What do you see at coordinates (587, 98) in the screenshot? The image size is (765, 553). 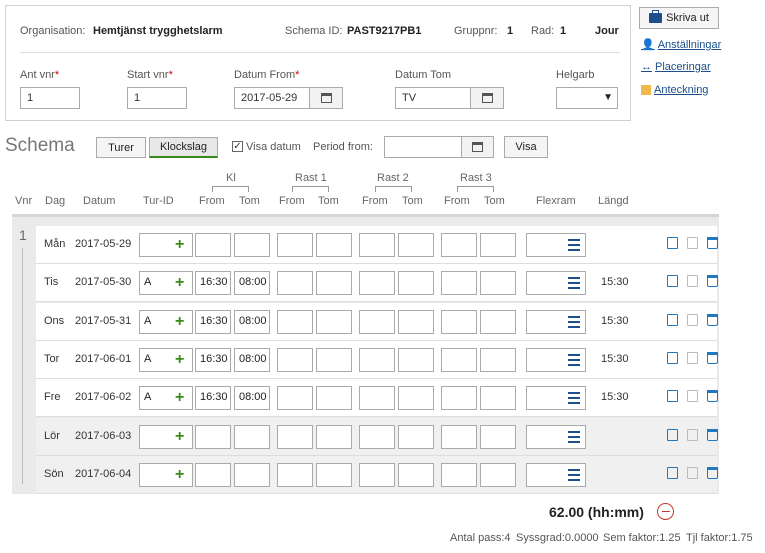 I see `helgarb-select: ▼` at bounding box center [587, 98].